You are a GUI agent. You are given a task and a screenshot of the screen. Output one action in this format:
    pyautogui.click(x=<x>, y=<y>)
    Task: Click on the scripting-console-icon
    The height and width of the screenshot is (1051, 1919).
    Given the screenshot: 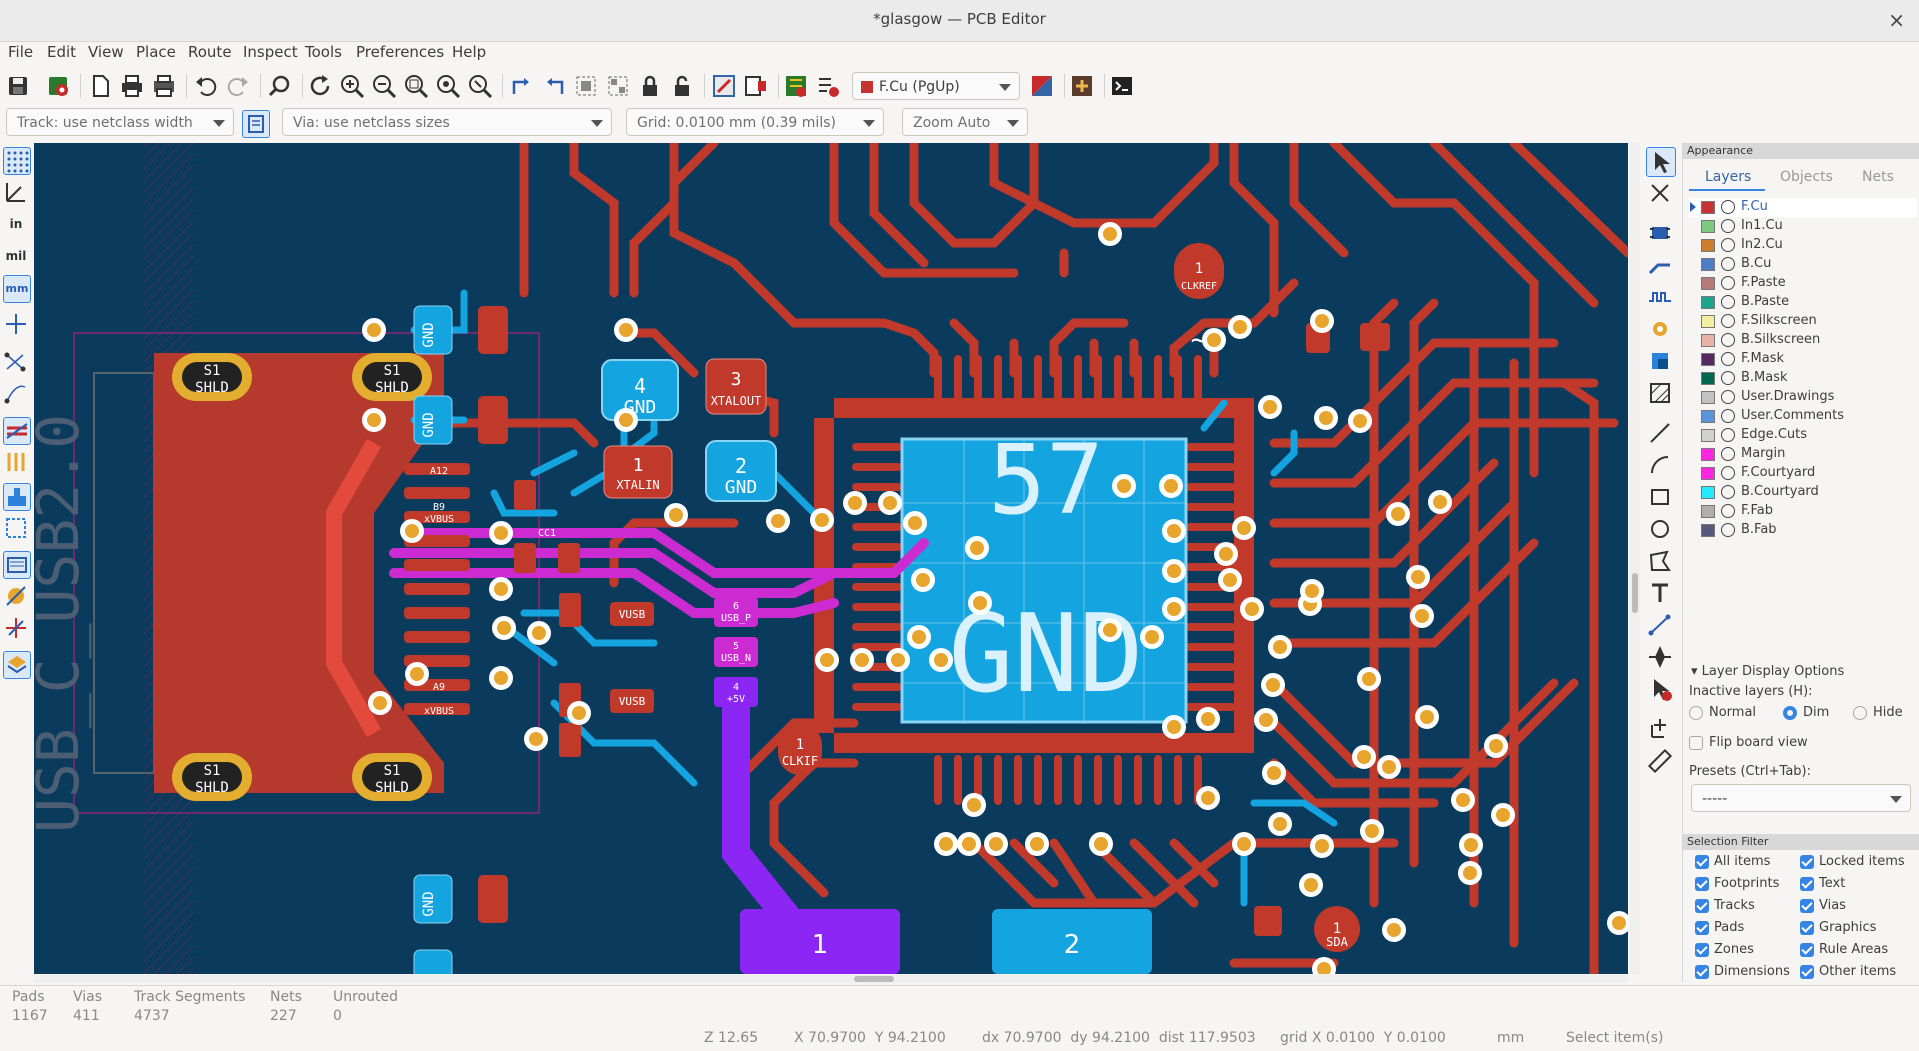 What is the action you would take?
    pyautogui.click(x=1122, y=86)
    